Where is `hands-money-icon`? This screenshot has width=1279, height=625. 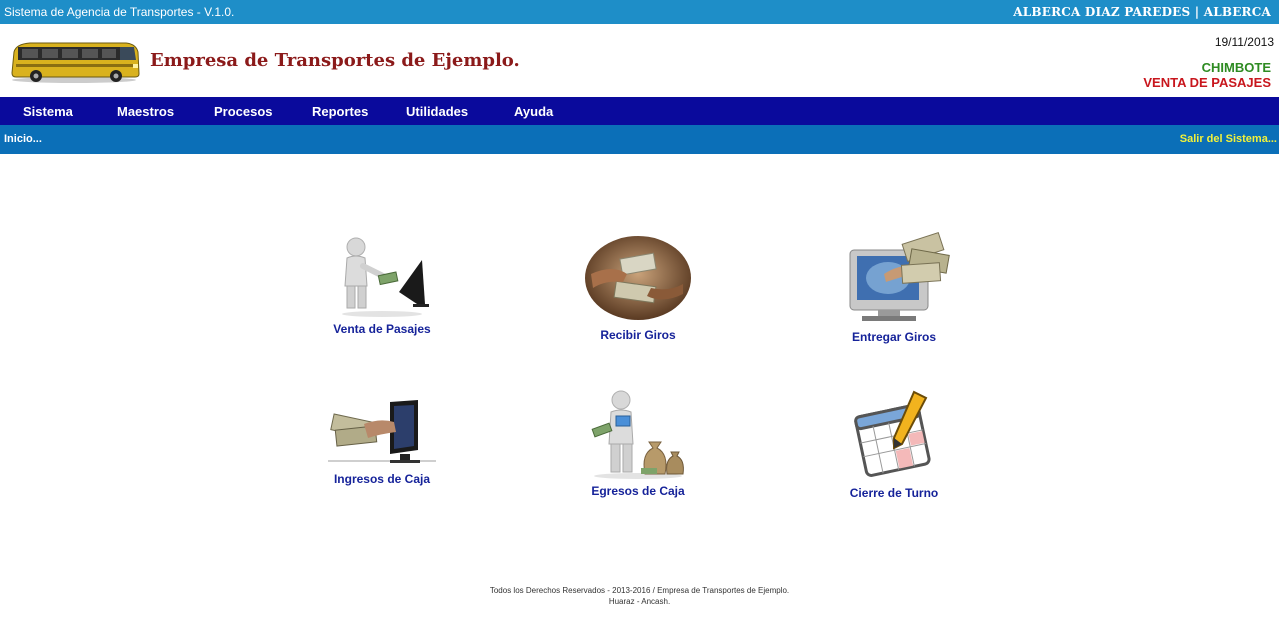 hands-money-icon is located at coordinates (638, 278).